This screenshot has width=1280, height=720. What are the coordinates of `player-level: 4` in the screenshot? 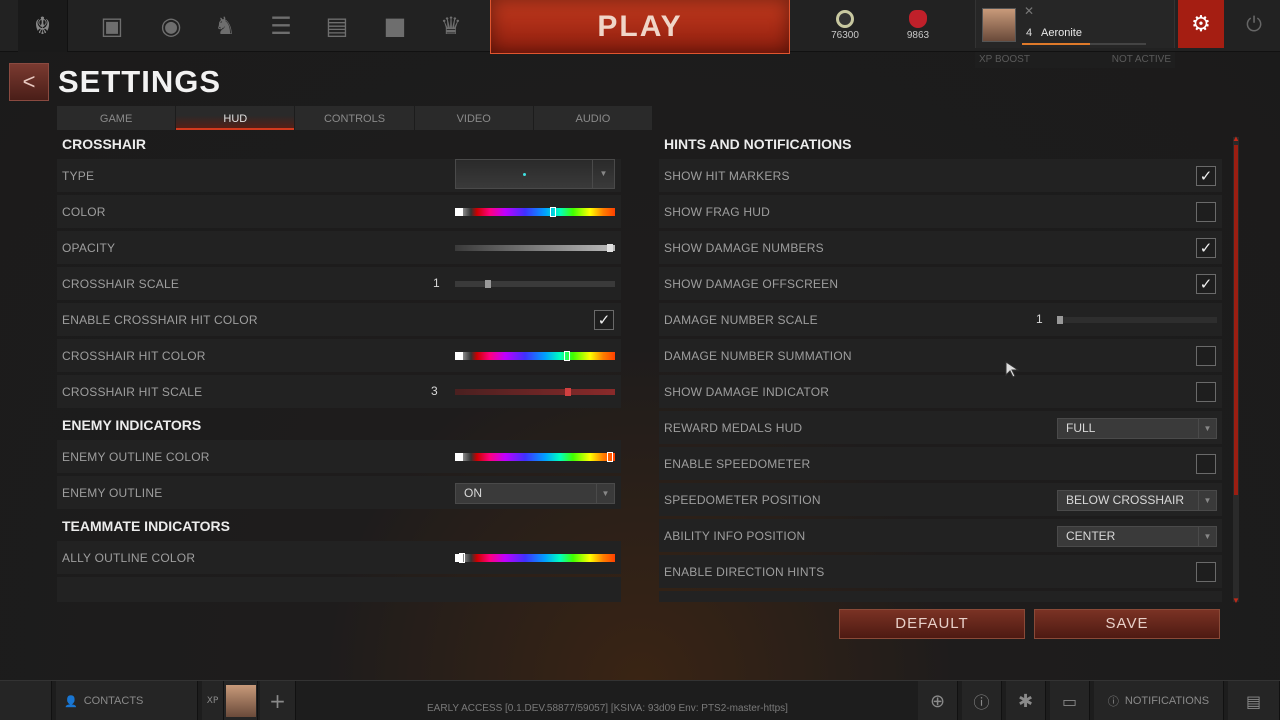 It's located at (1029, 33).